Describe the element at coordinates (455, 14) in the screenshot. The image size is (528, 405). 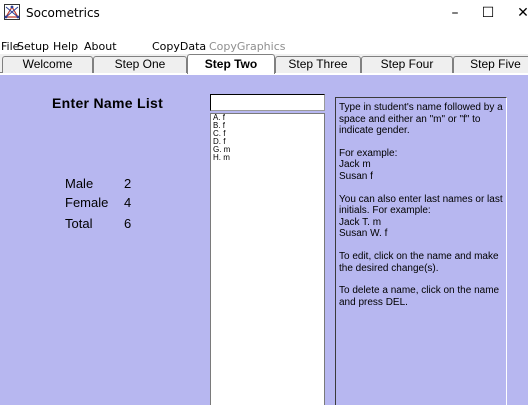
I see `minimize-button: –` at that location.